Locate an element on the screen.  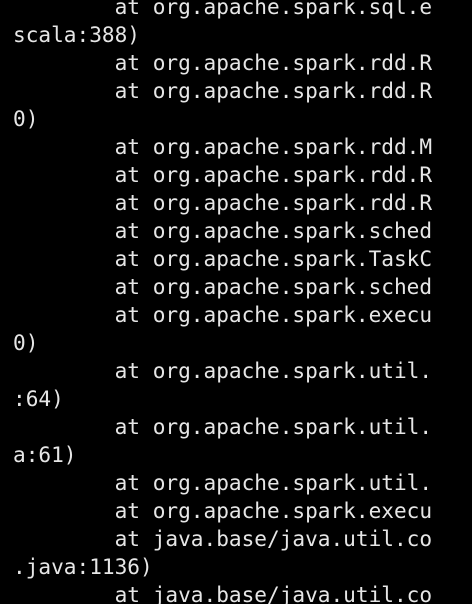
stack-trace-line: .java:1136) is located at coordinates (83, 566).